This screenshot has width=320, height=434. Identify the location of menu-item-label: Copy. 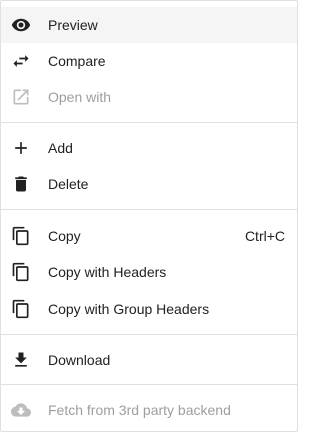
(64, 236).